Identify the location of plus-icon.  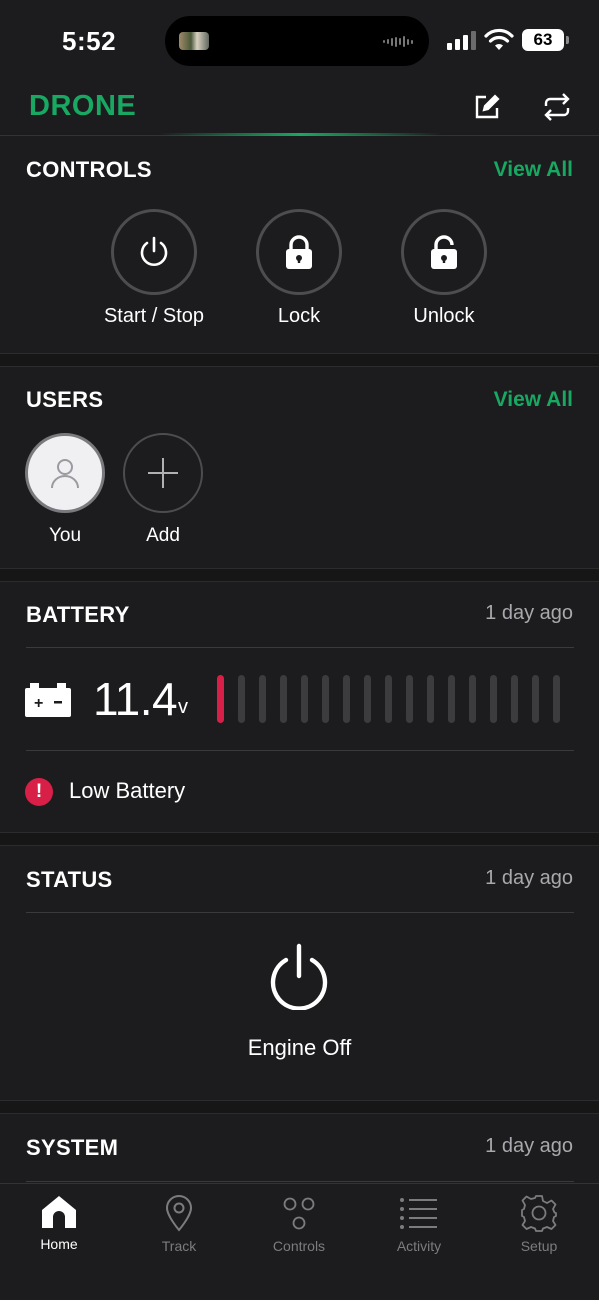
(163, 473).